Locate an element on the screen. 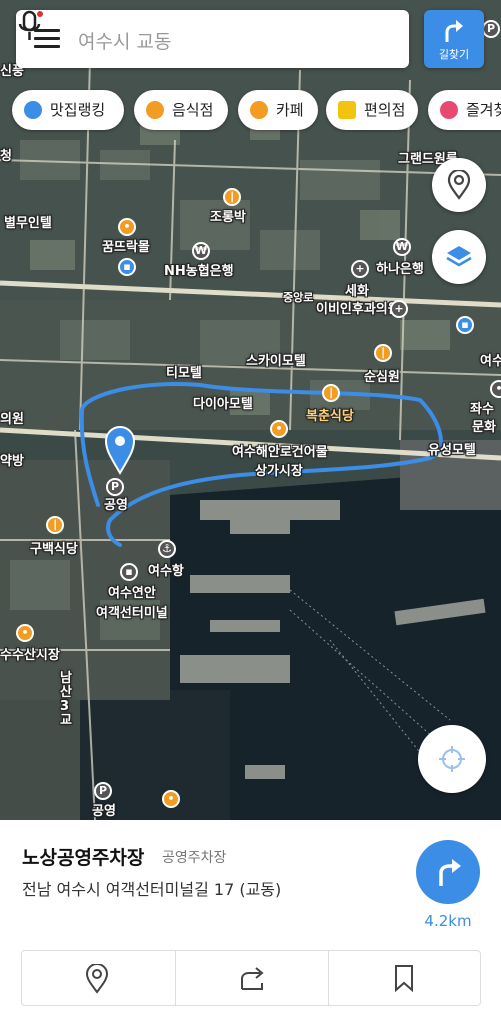 This screenshot has width=501, height=1024. place-name: 노상공영주차장 is located at coordinates (83, 856).